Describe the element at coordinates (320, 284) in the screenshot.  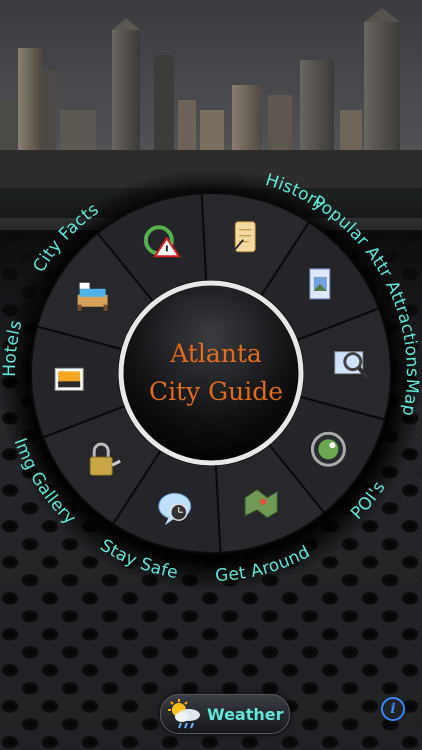
I see `picture-frame-icon` at that location.